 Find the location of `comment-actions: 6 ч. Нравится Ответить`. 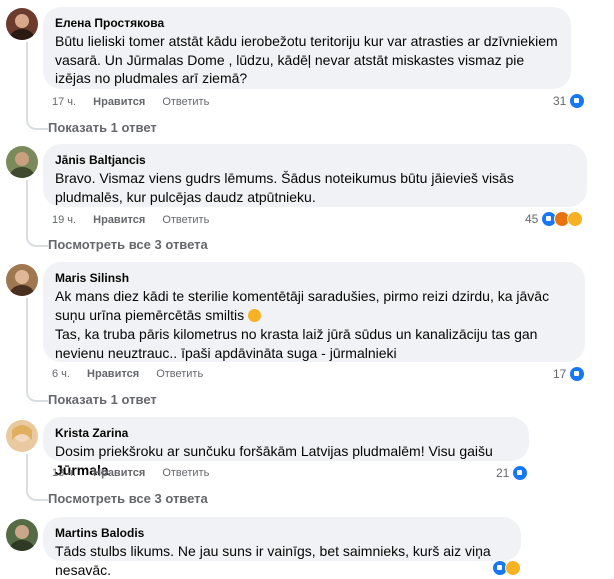

comment-actions: 6 ч. Нравится Ответить is located at coordinates (134, 374).